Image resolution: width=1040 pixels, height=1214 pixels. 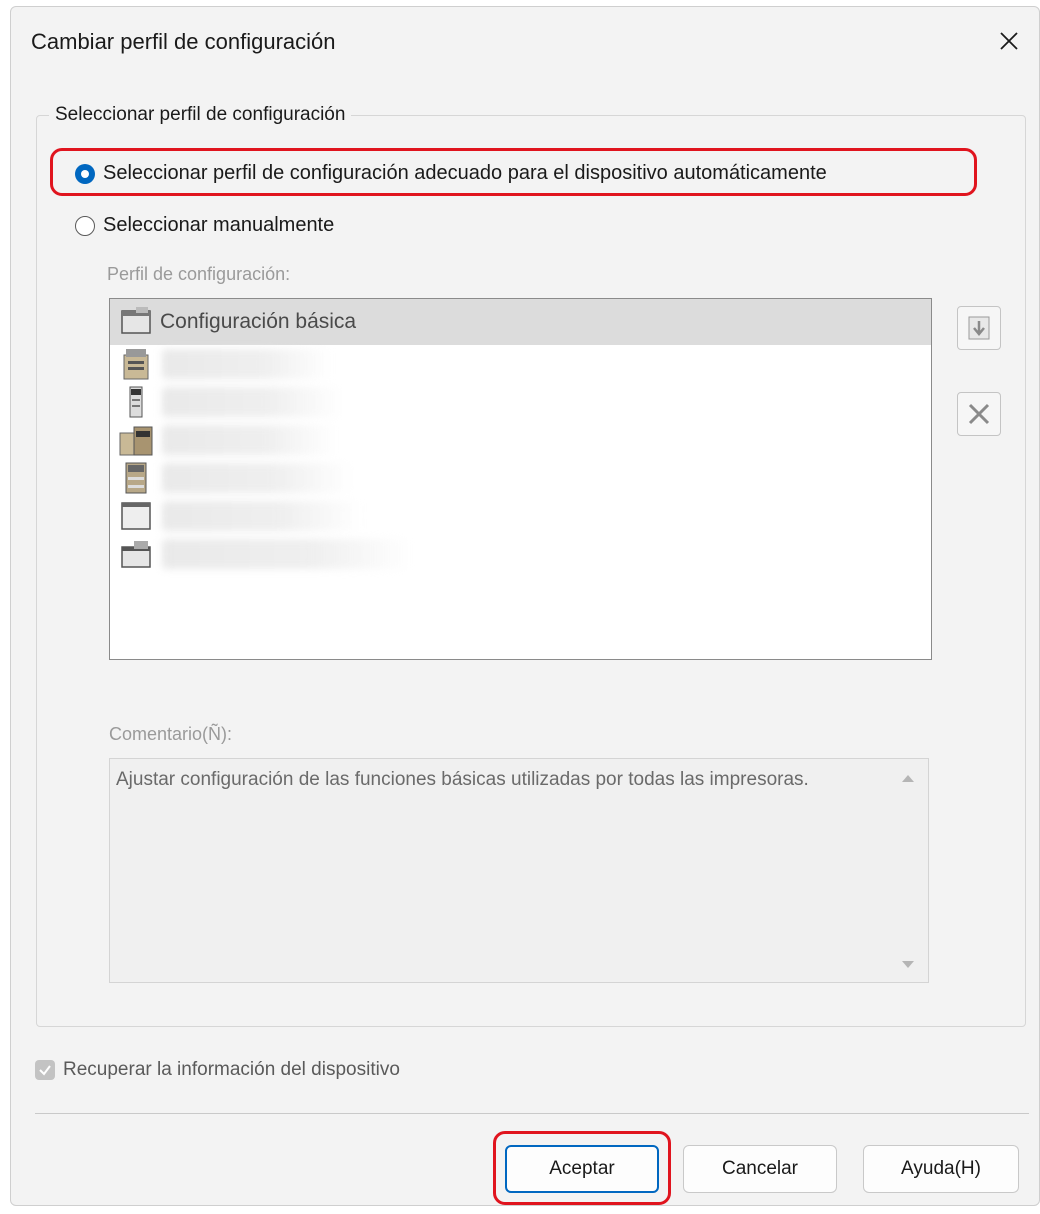 I want to click on profile-list-label: Perfil de configuración:, so click(x=199, y=274).